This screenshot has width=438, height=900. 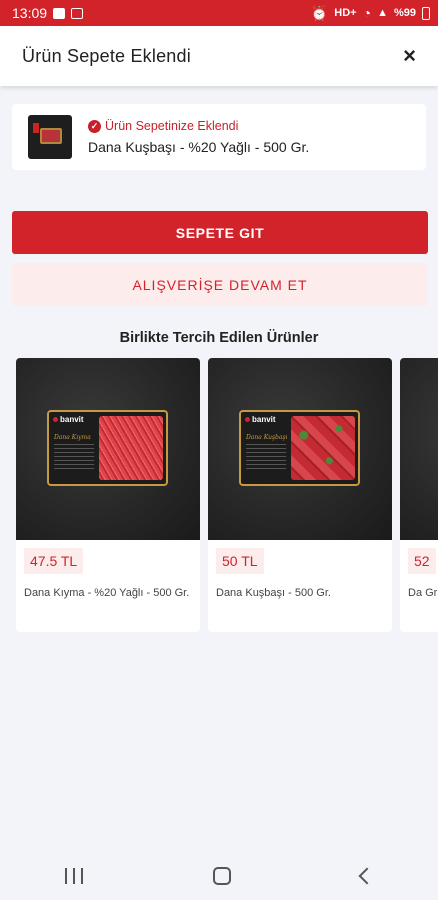 I want to click on product-card: 52 Da Gr, so click(x=419, y=495).